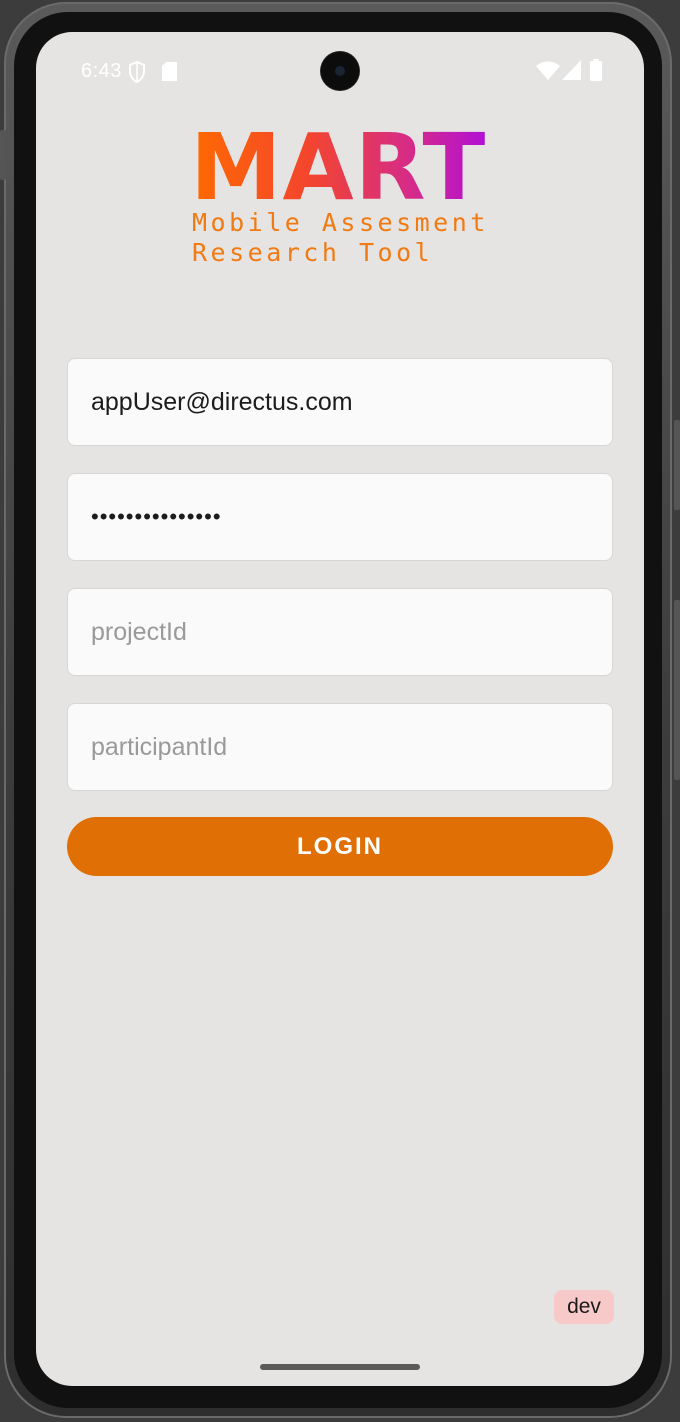  I want to click on mart-logo: MART Mobile Assesment Research Tool, so click(345, 195).